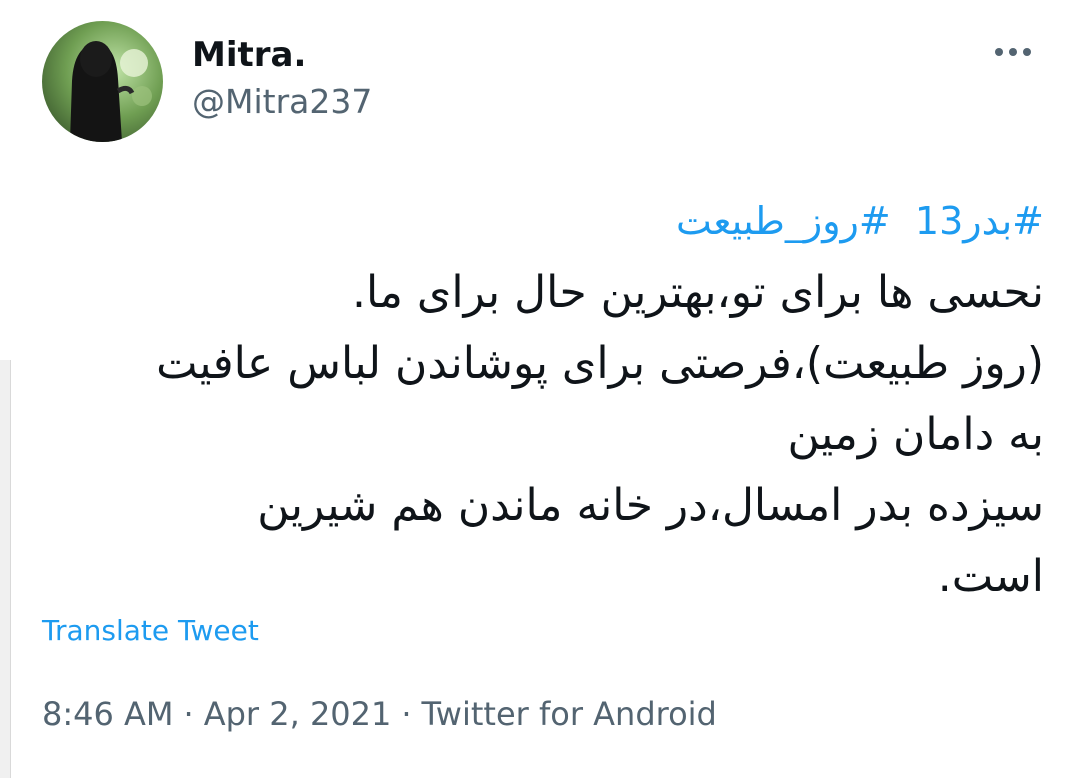 This screenshot has height=778, width=1080. Describe the element at coordinates (249, 55) in the screenshot. I see `display-name: Mitra.` at that location.